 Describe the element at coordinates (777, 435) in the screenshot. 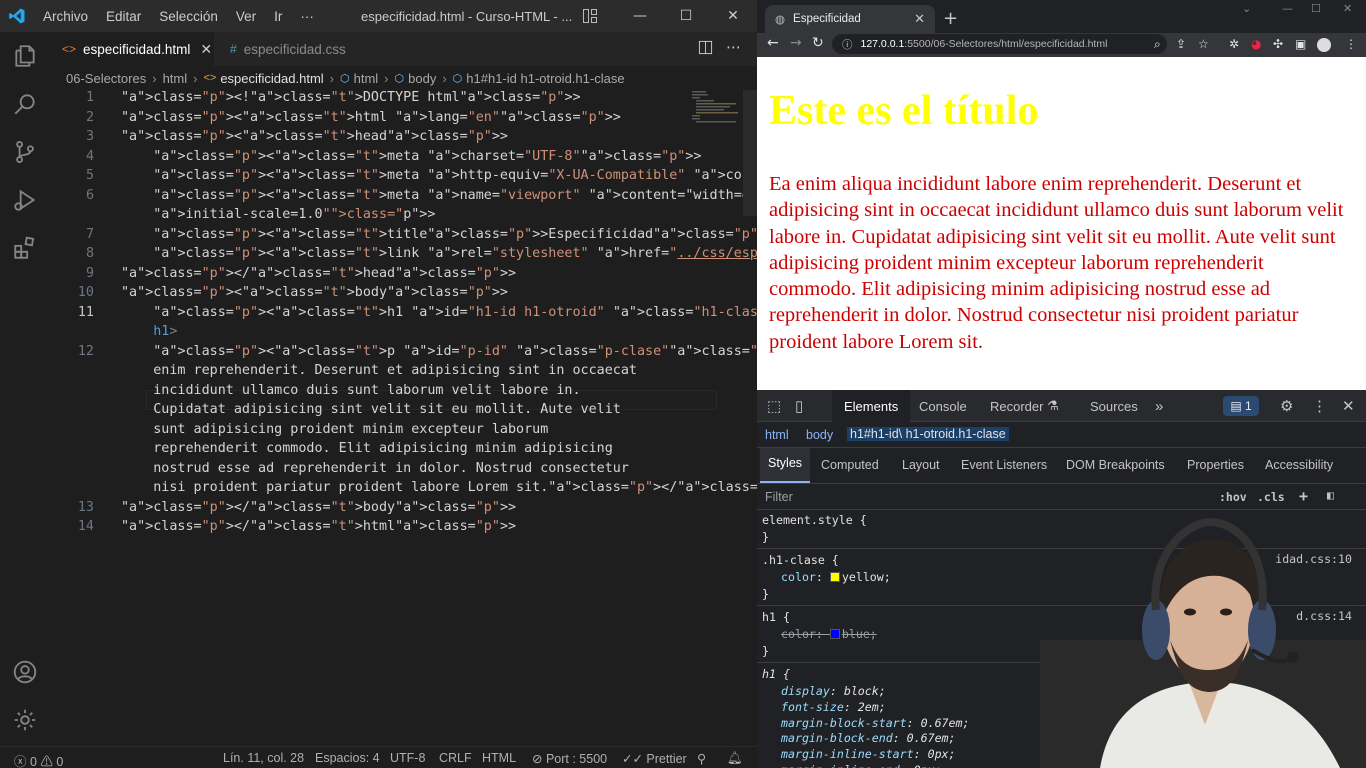

I see `dom-crumb-html: html` at that location.